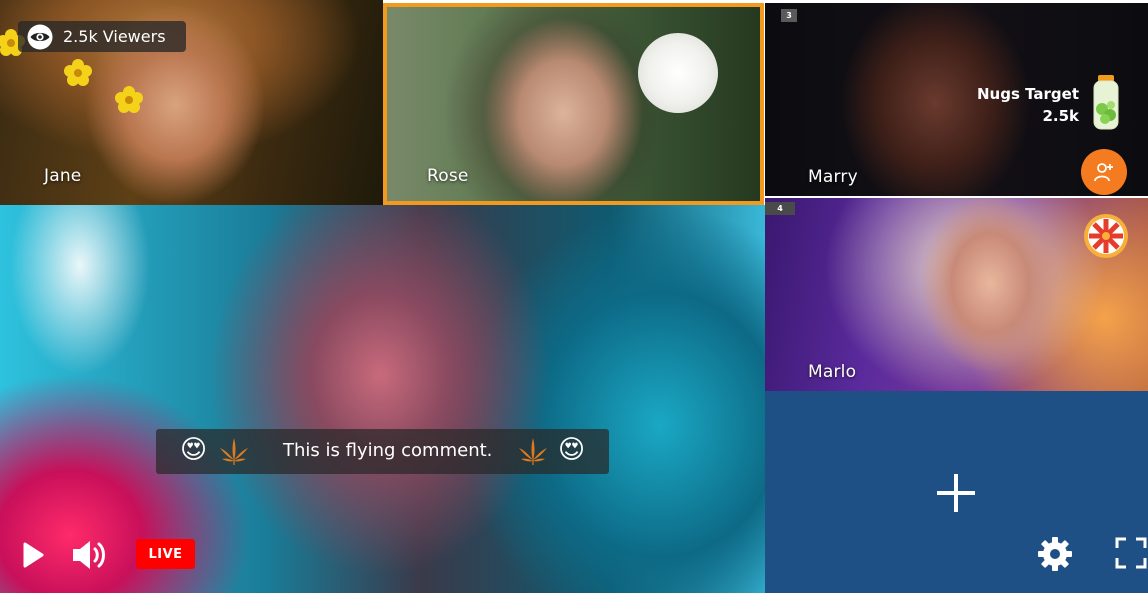 The width and height of the screenshot is (1148, 593). What do you see at coordinates (1106, 236) in the screenshot?
I see `spin-wheel-icon` at bounding box center [1106, 236].